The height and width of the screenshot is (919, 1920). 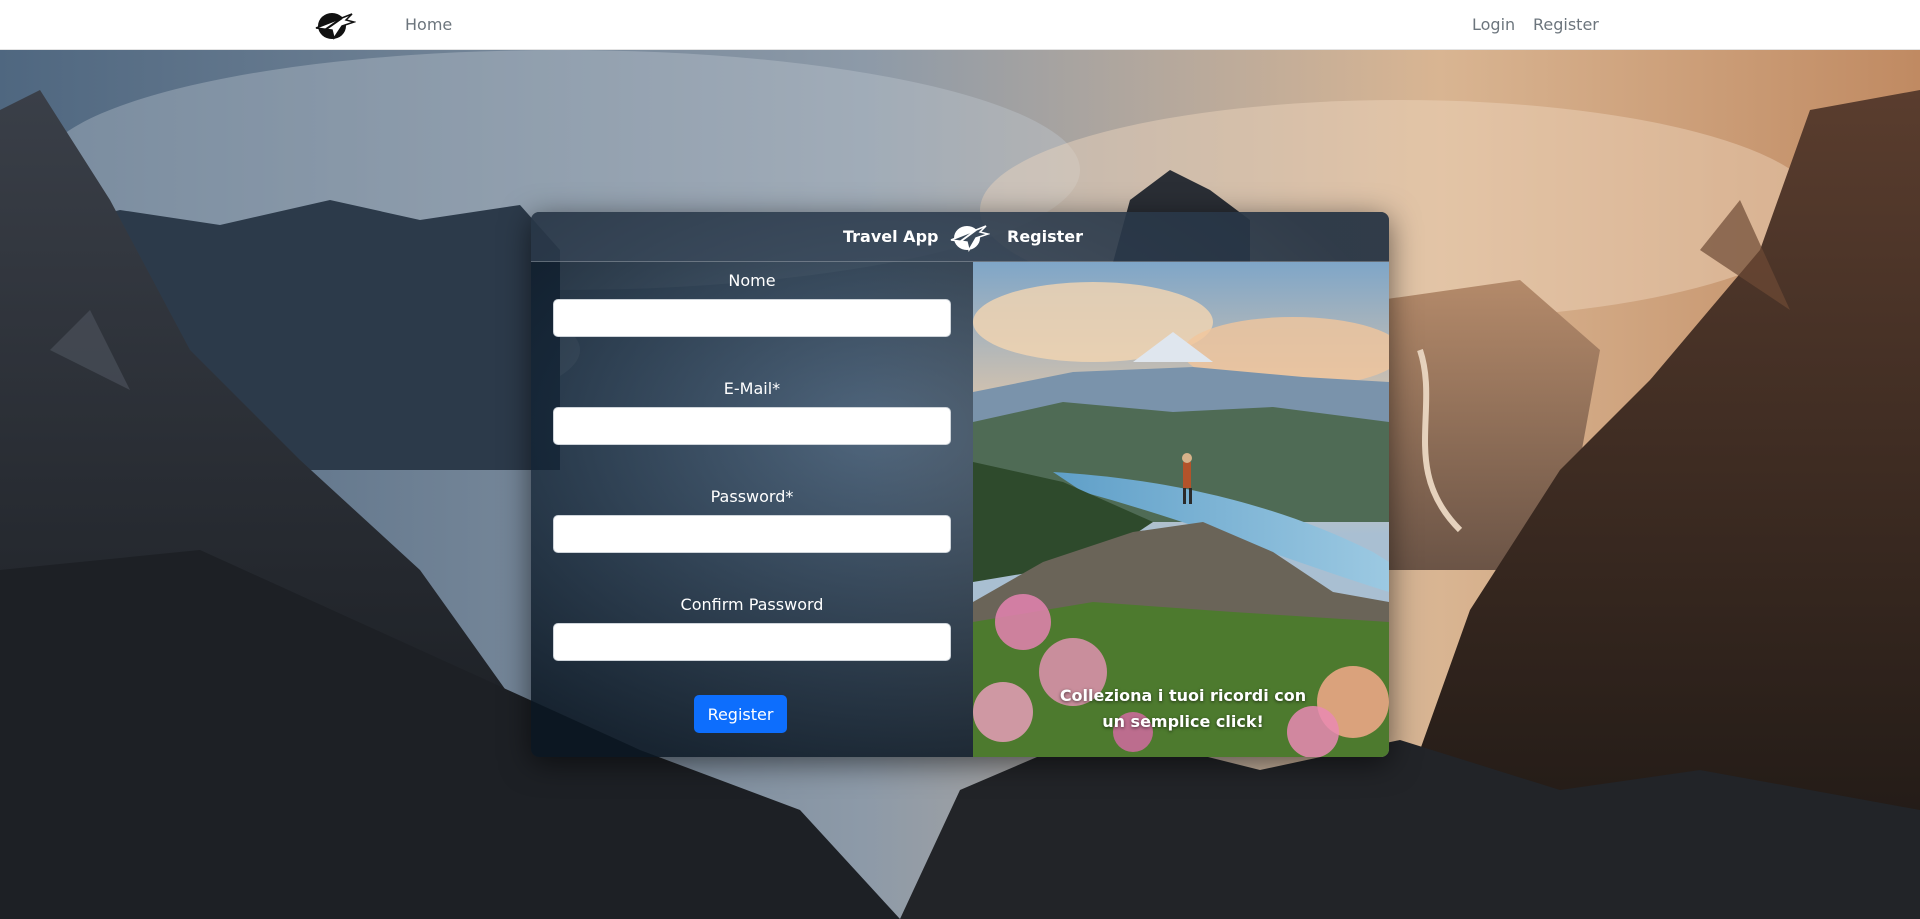 I want to click on caption-line-2: un semplice click!, so click(x=1183, y=721).